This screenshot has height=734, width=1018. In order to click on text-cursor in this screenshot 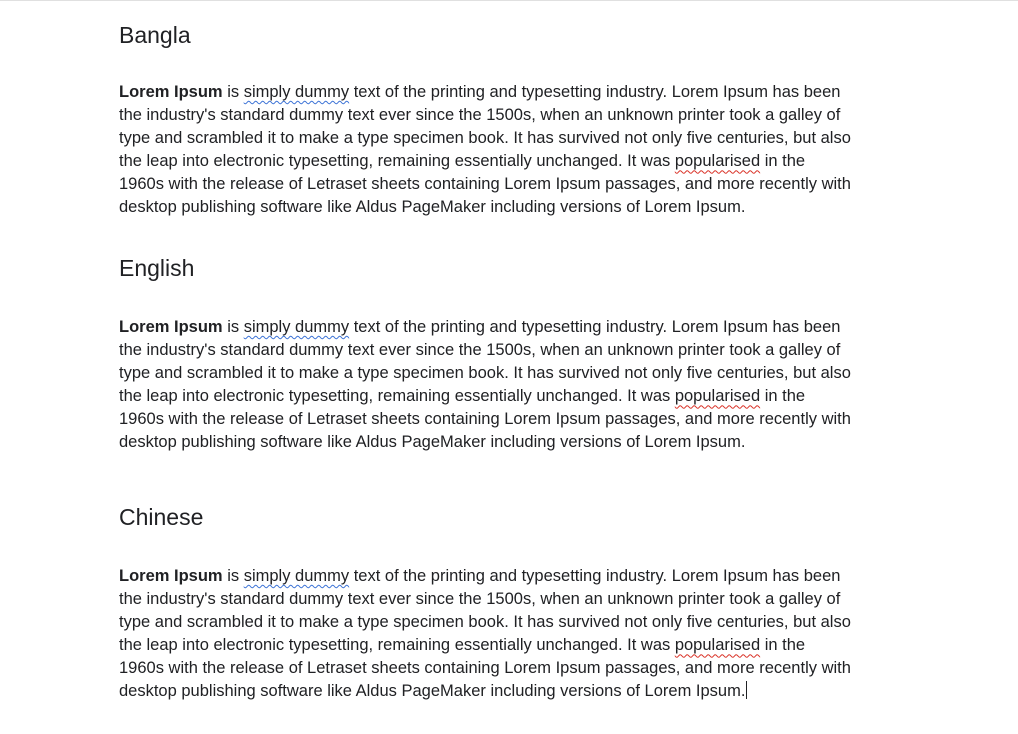, I will do `click(747, 690)`.